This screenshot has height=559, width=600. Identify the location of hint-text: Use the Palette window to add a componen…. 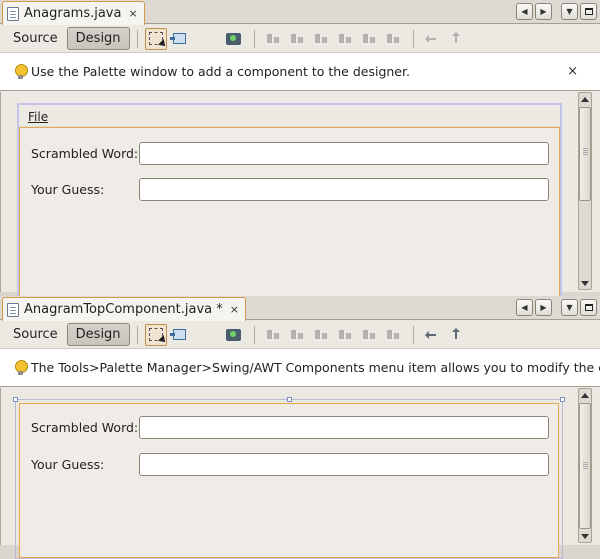
(220, 71).